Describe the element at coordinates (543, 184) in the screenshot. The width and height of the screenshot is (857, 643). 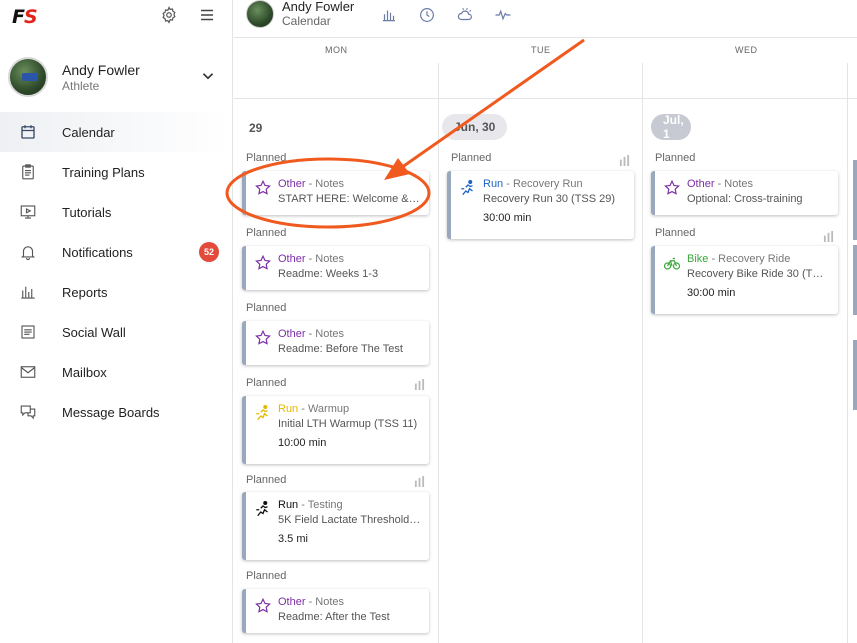
I see `card-type: - Recovery Run` at that location.